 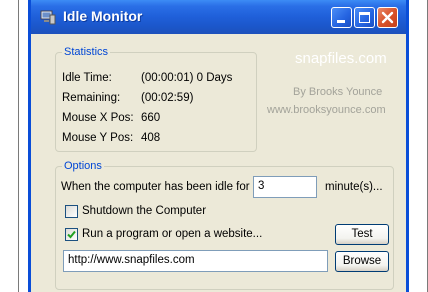 I want to click on mouse-x-label: Mouse X Pos:, so click(x=98, y=118).